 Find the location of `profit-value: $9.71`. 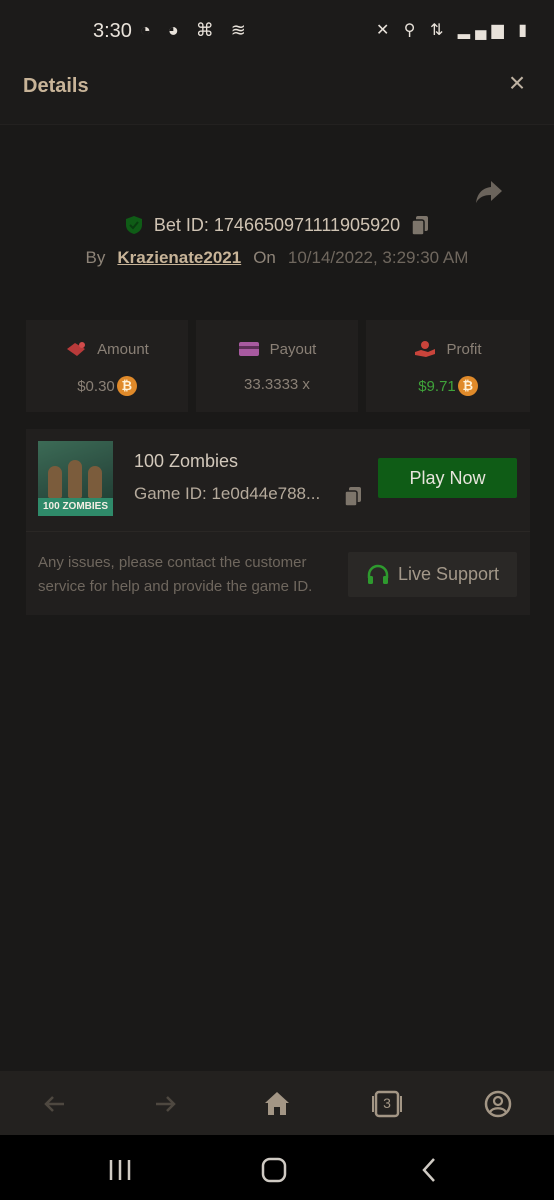

profit-value: $9.71 is located at coordinates (437, 386).